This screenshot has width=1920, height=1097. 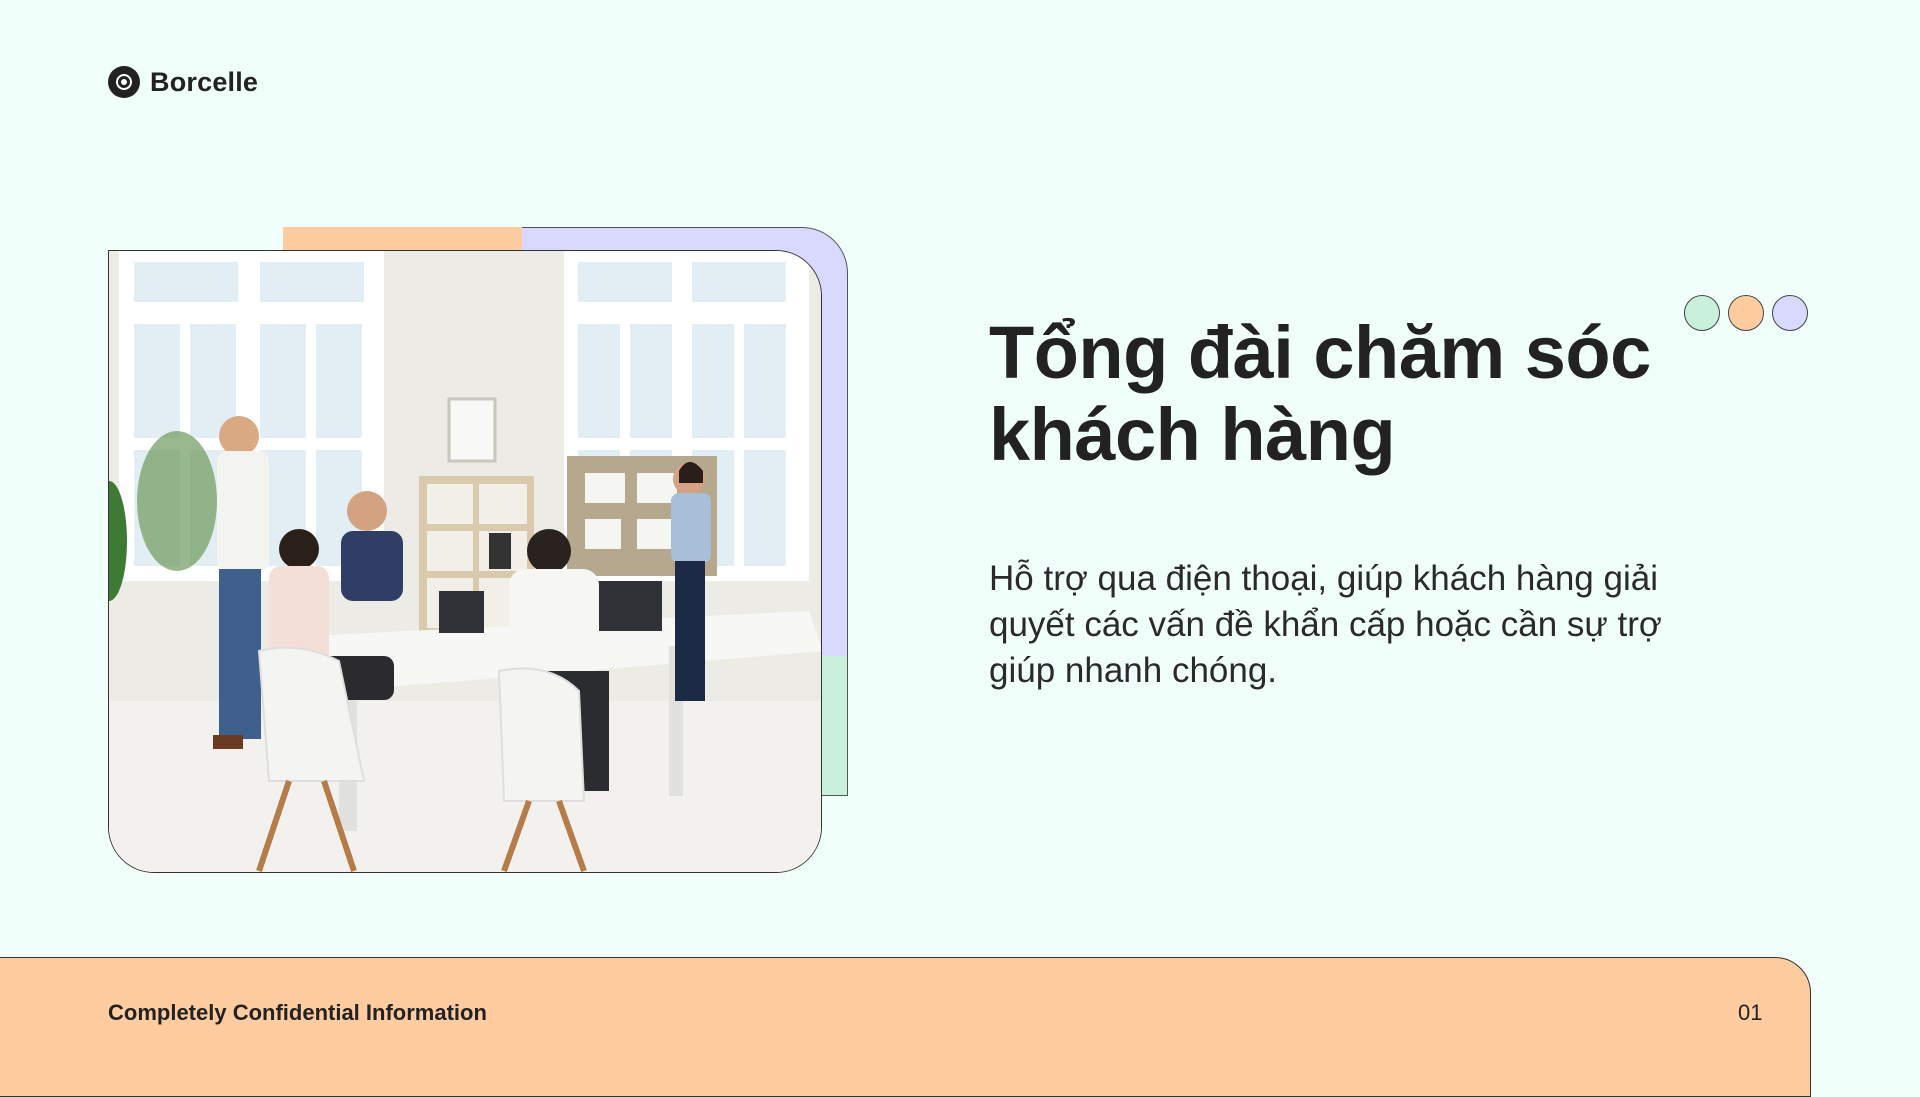 I want to click on decor-dot-peach, so click(x=1746, y=313).